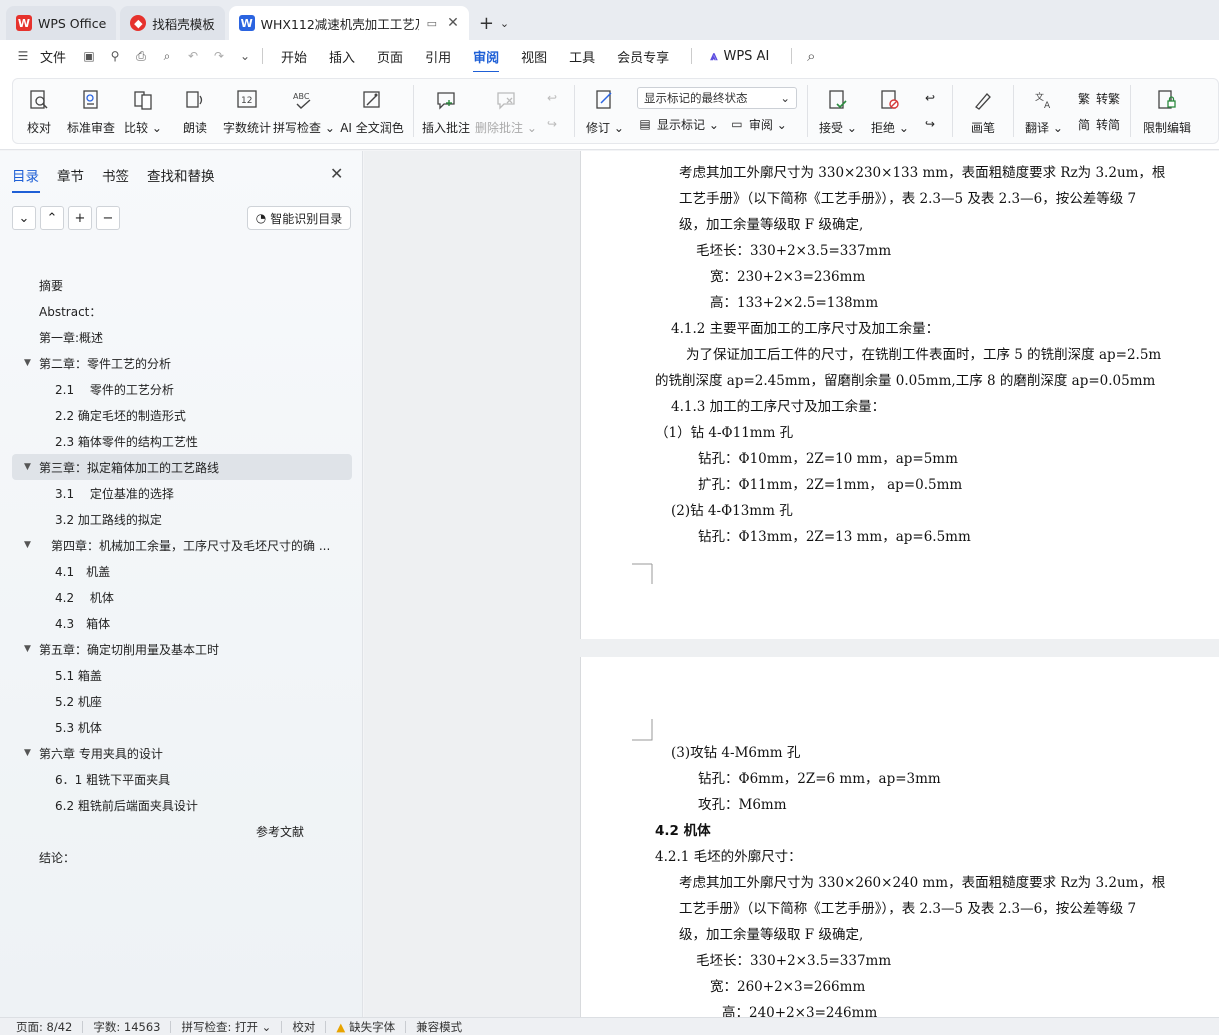 The height and width of the screenshot is (1035, 1219). Describe the element at coordinates (115, 56) in the screenshot. I see `share-icon: ⚲` at that location.